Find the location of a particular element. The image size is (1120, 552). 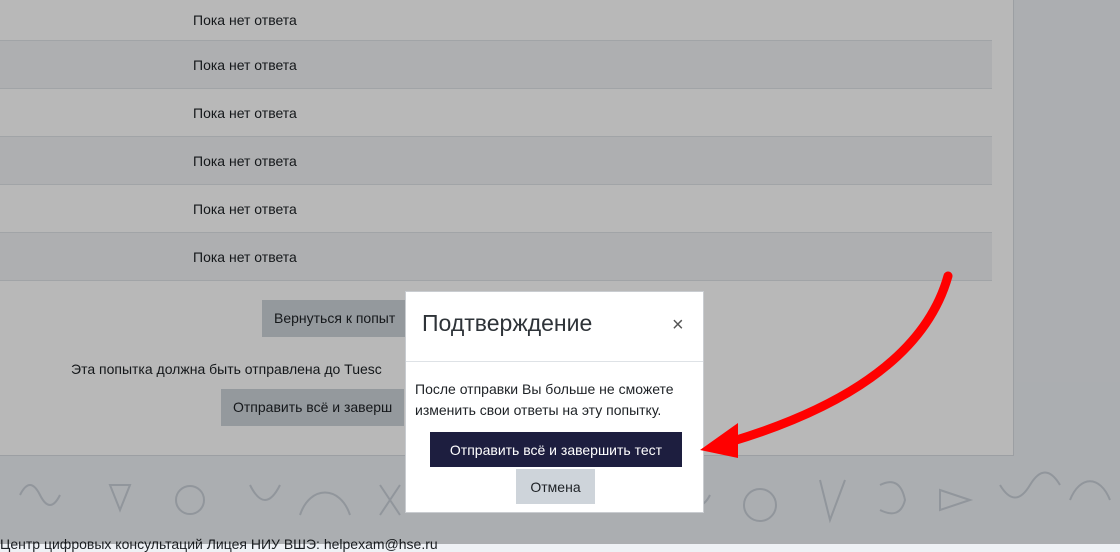

confirm-submit-button: Отправить всё и завершить тест is located at coordinates (556, 449).